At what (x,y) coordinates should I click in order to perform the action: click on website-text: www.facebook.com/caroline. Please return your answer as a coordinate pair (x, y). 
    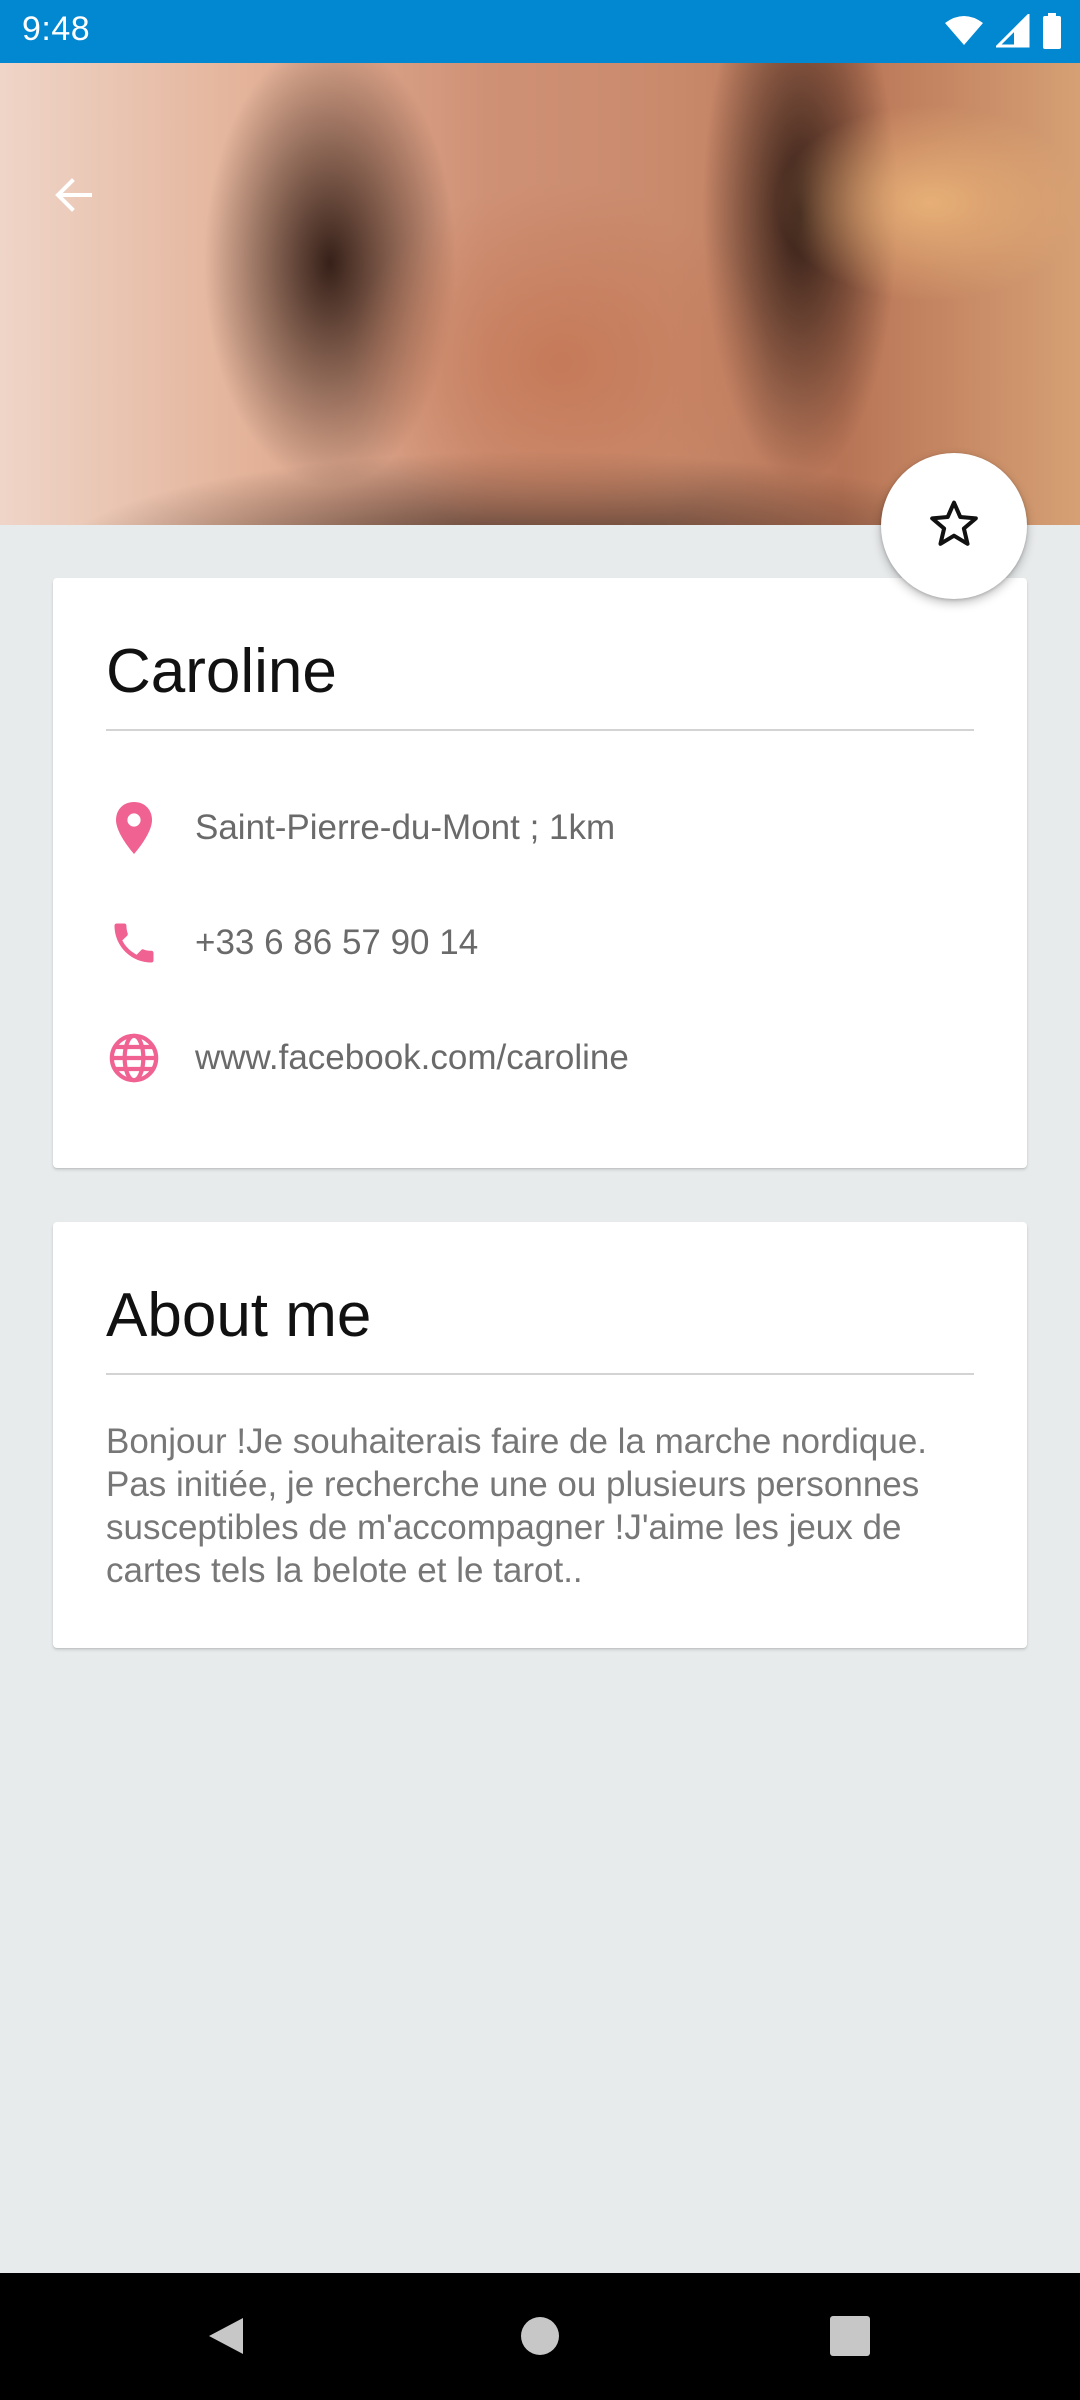
    Looking at the image, I should click on (412, 1057).